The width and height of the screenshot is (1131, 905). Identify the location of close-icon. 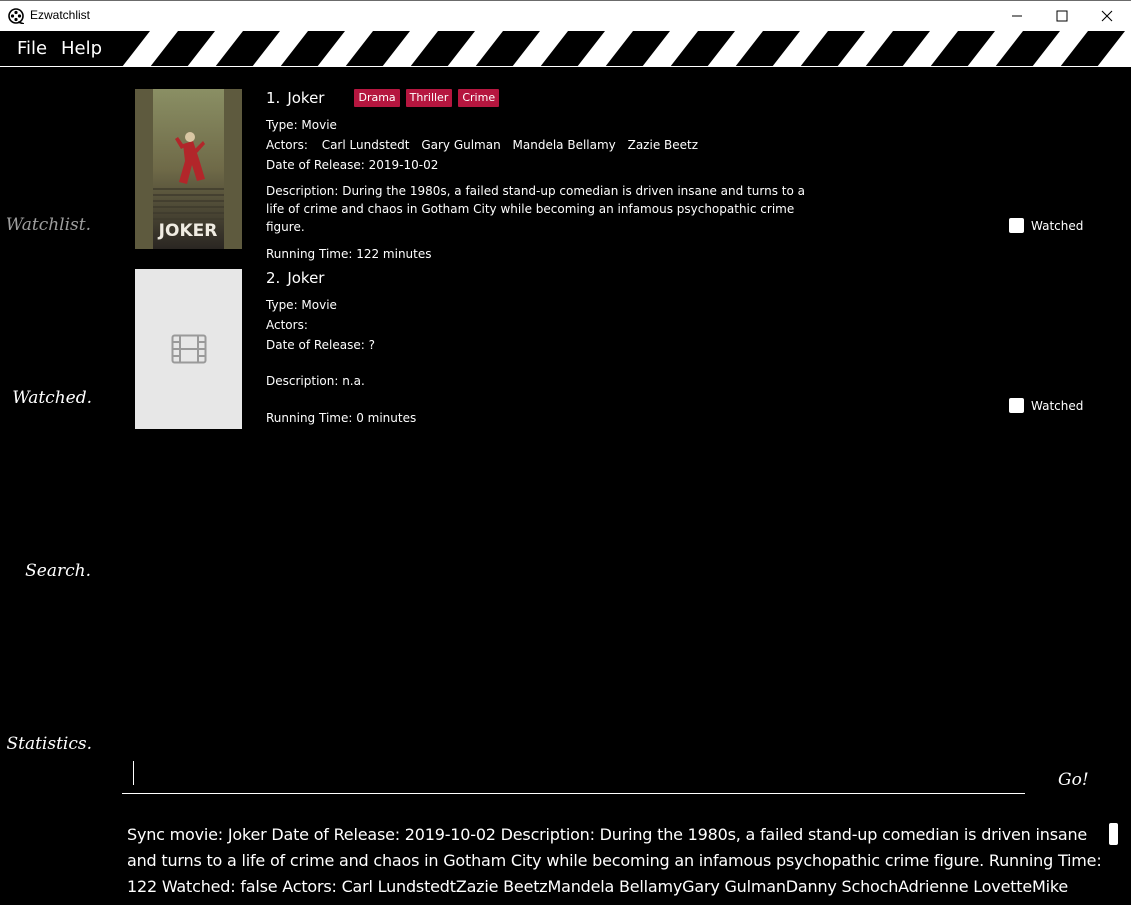
(1106, 16).